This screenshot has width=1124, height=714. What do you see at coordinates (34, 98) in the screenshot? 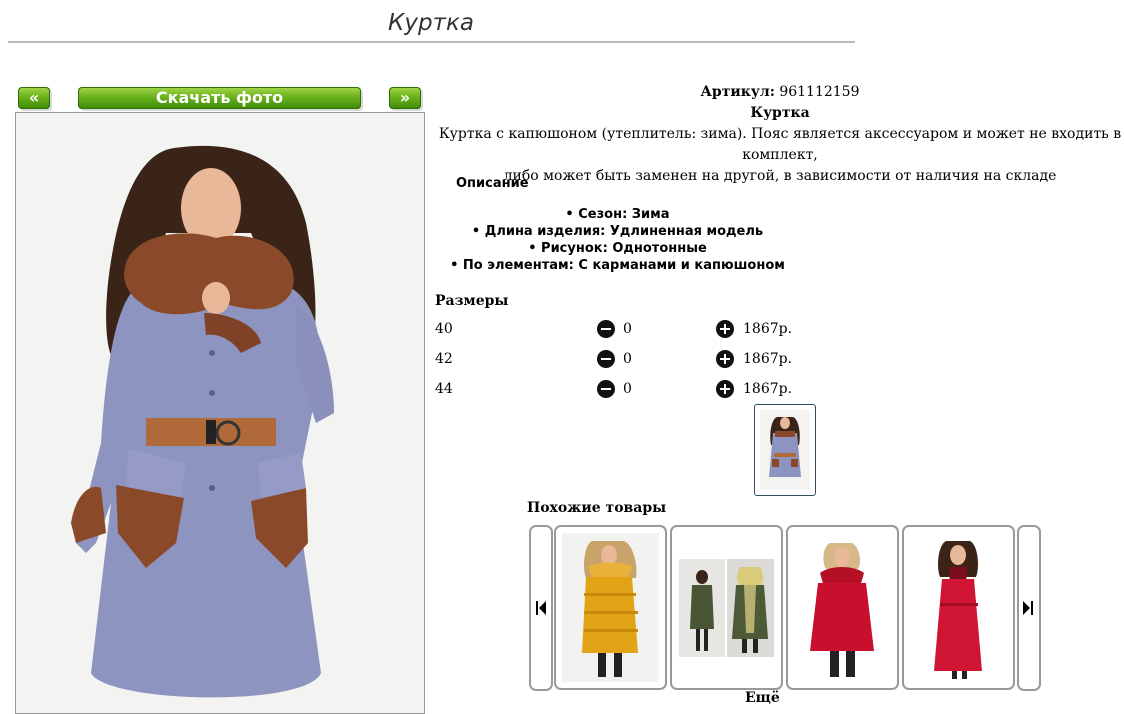
I see `prev-photo-button: «` at bounding box center [34, 98].